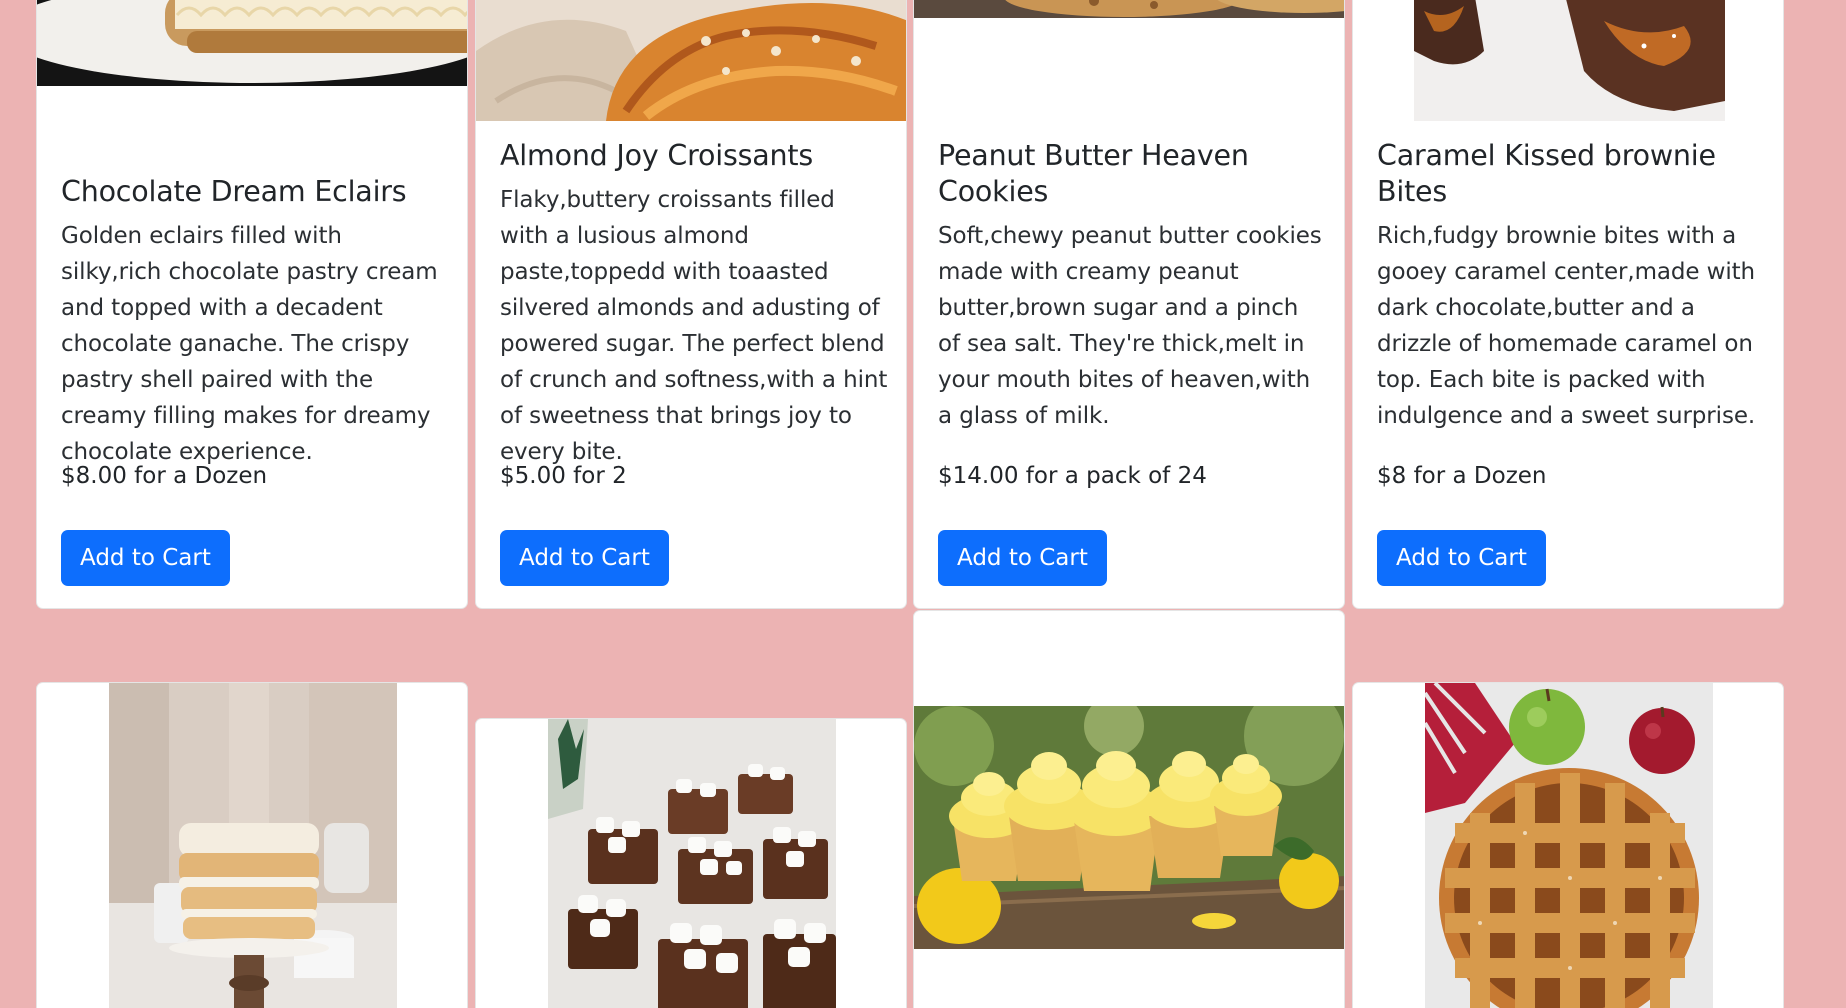 The image size is (1846, 1008). Describe the element at coordinates (234, 191) in the screenshot. I see `product-title: Chocolate Dream Eclairs` at that location.